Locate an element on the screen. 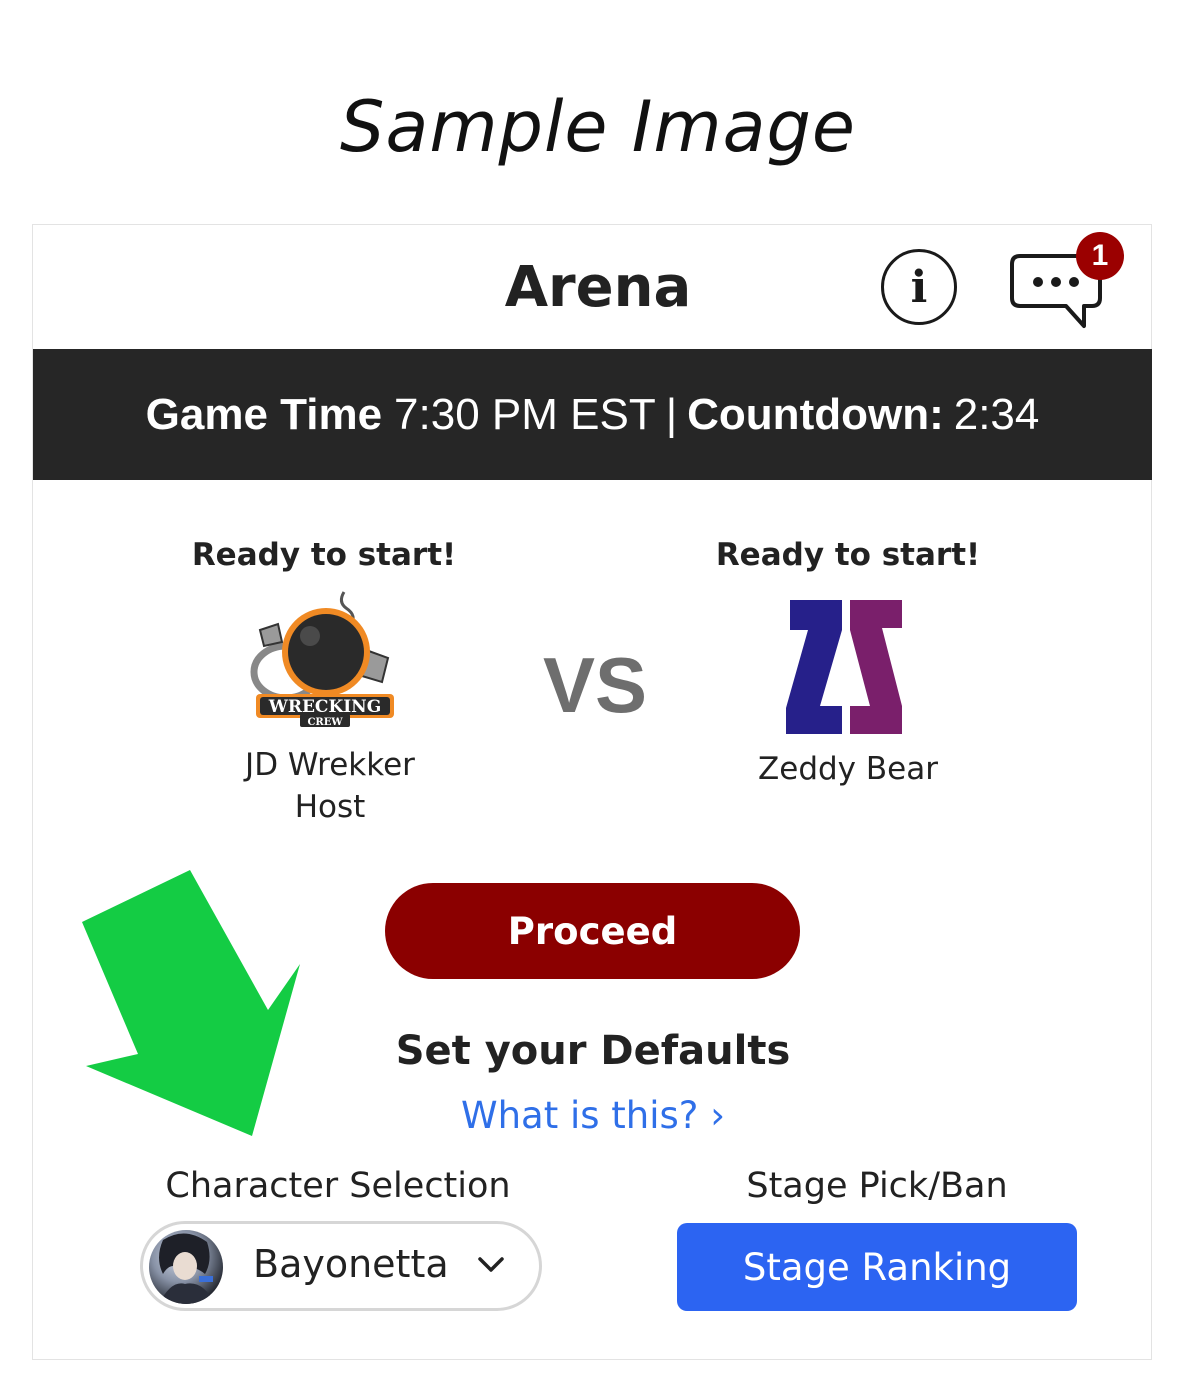 This screenshot has height=1397, width=1196. countdown-label: Countdown: is located at coordinates (815, 414).